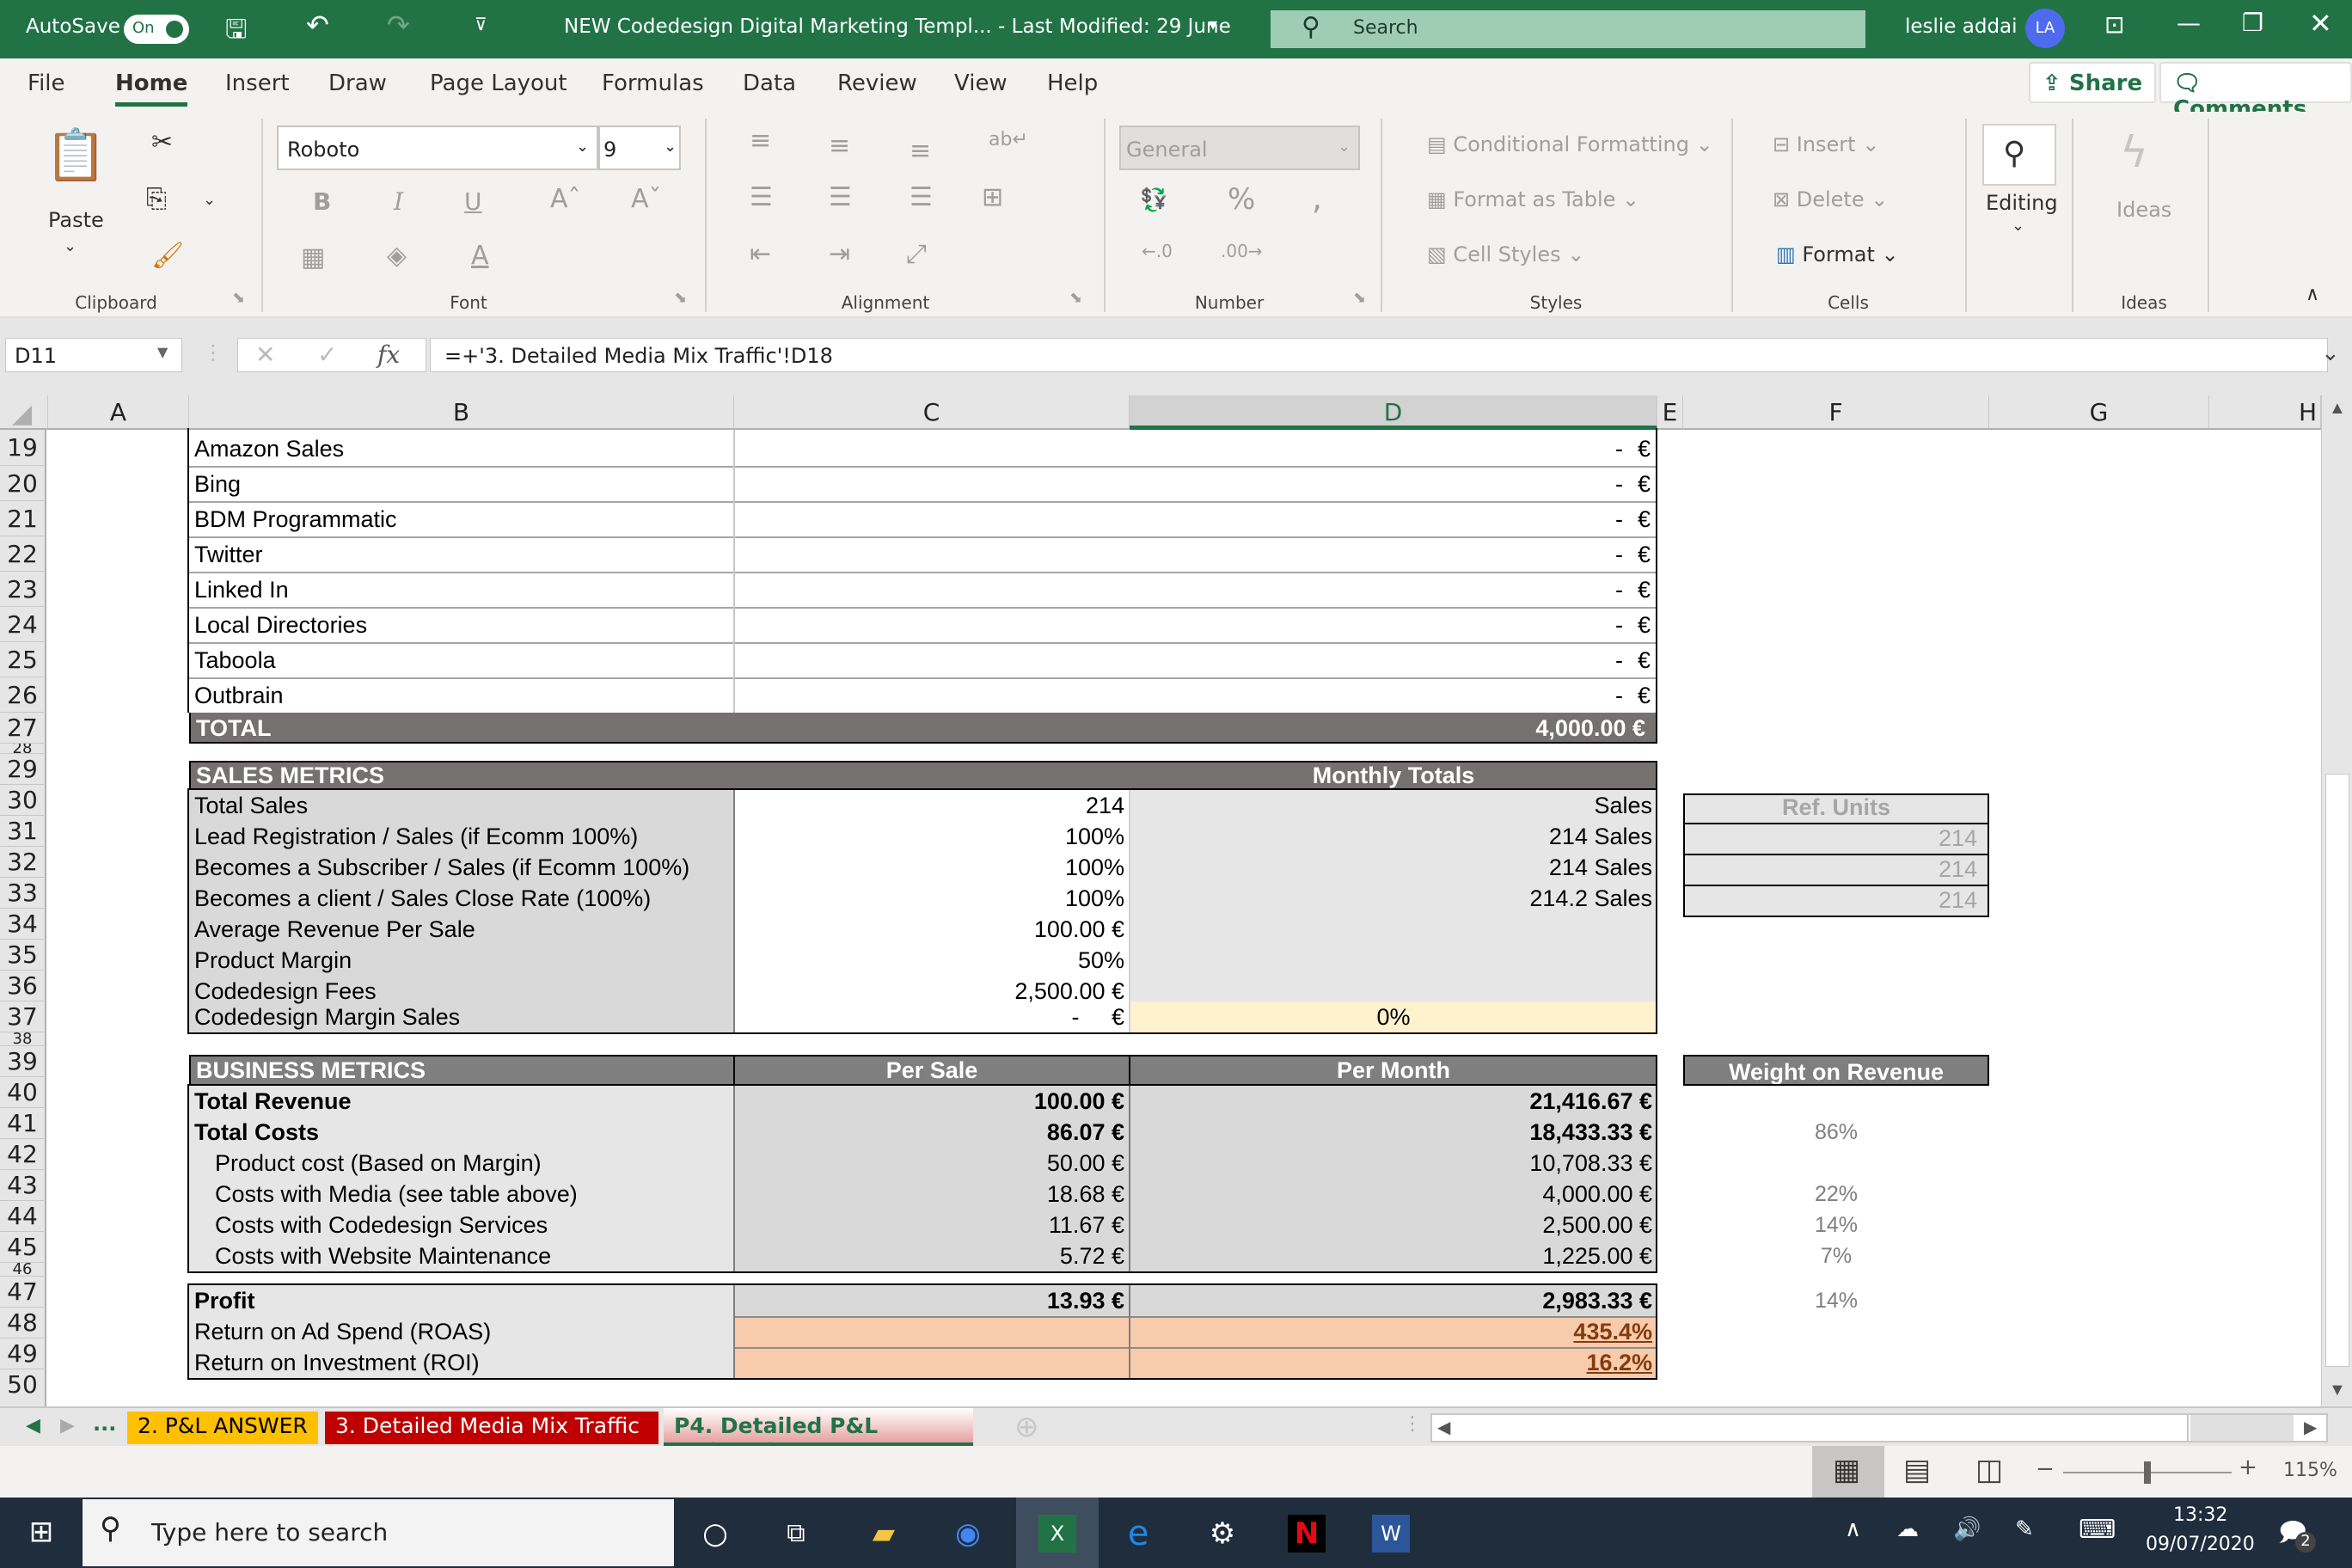  What do you see at coordinates (1075, 298) in the screenshot?
I see `alignment-launcher-icon: ⬊` at bounding box center [1075, 298].